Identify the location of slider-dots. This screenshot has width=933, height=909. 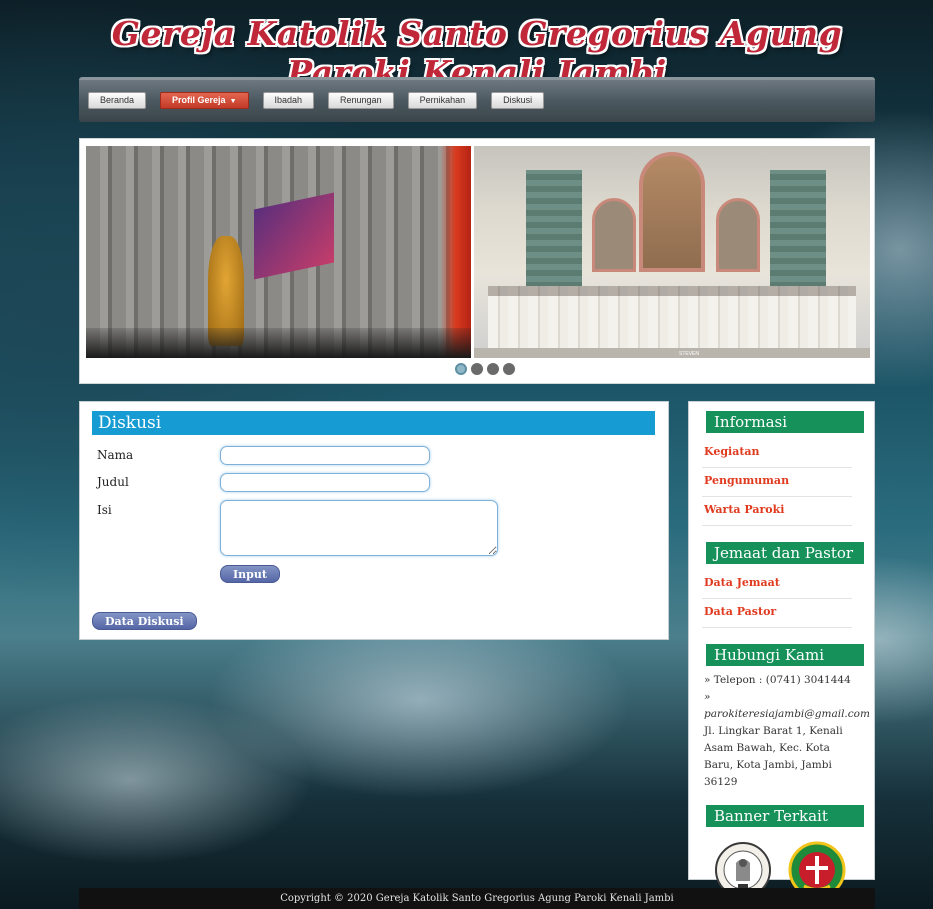
(485, 369).